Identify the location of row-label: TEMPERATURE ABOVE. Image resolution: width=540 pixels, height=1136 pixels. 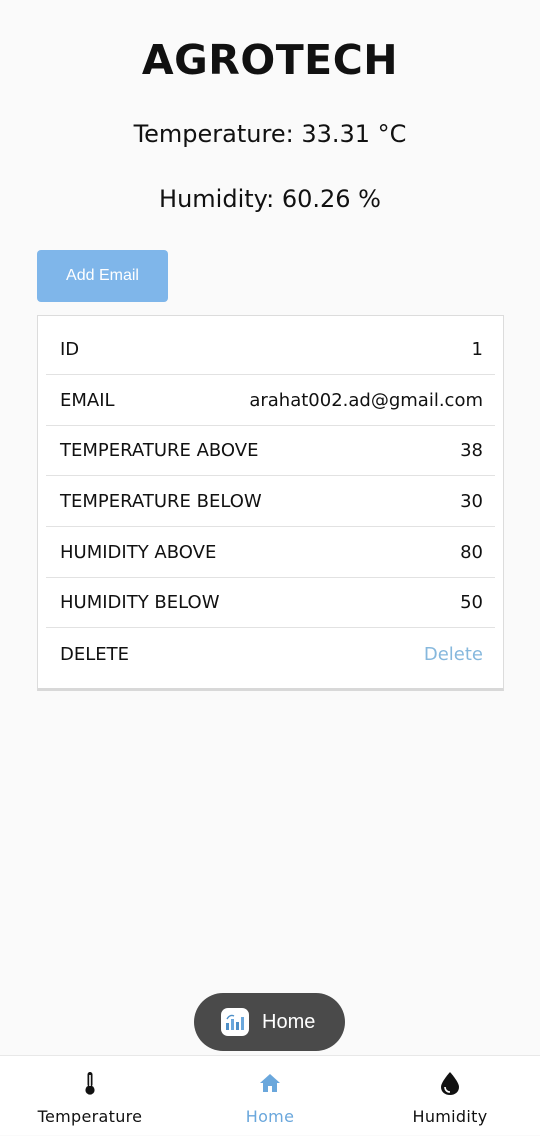
(159, 450).